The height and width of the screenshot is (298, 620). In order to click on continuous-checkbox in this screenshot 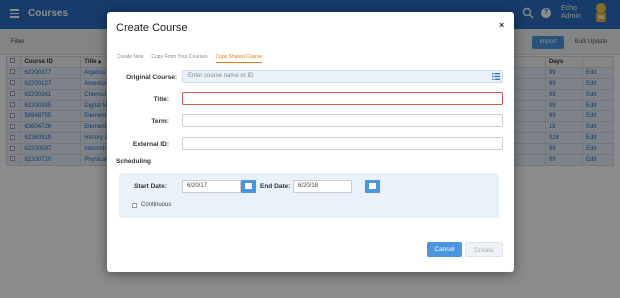, I will do `click(134, 205)`.